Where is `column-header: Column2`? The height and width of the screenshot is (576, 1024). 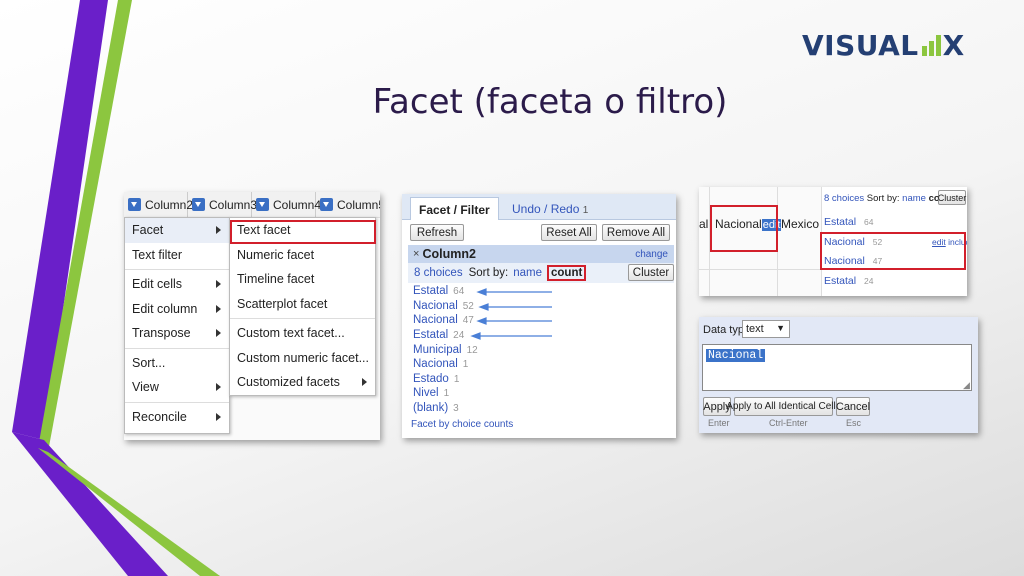 column-header: Column2 is located at coordinates (158, 204).